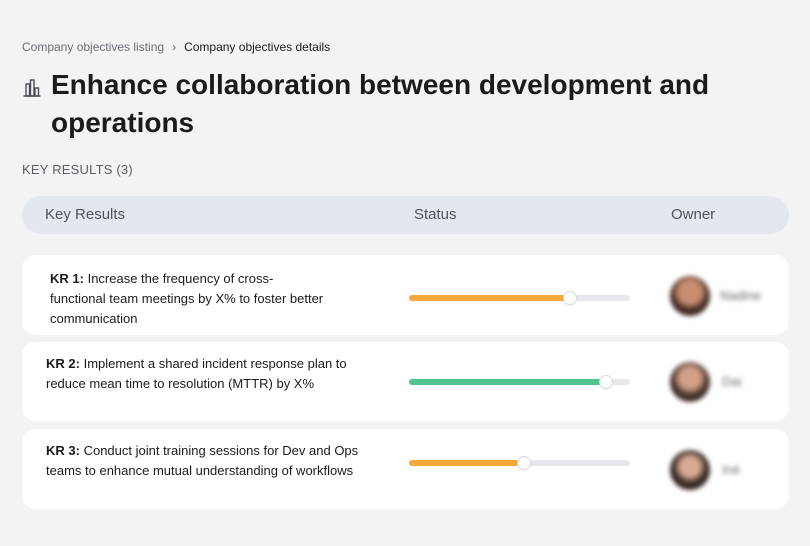  I want to click on building-chart-icon, so click(32, 88).